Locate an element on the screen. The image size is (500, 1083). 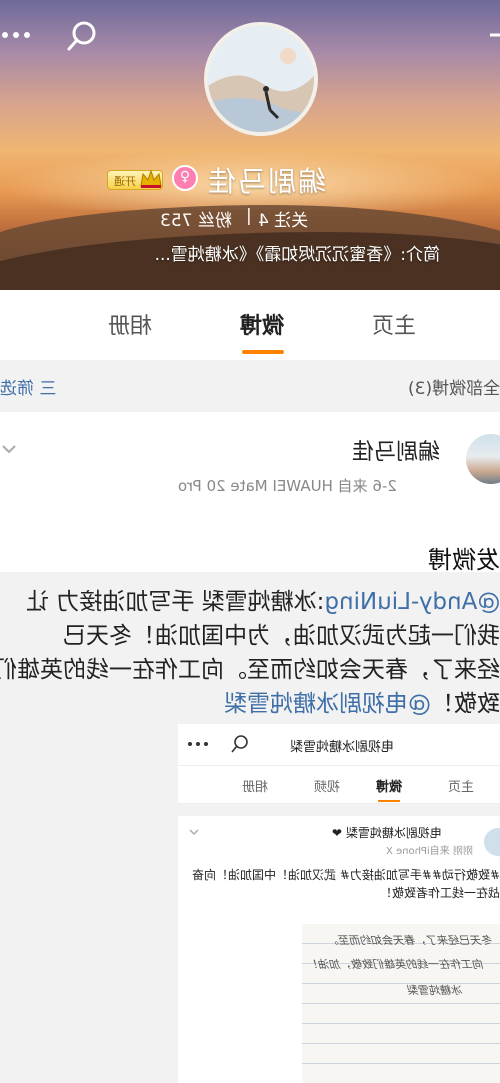
post-text-line: 致敬！@电视剧冰糖炖雪梨 is located at coordinates (362, 701).